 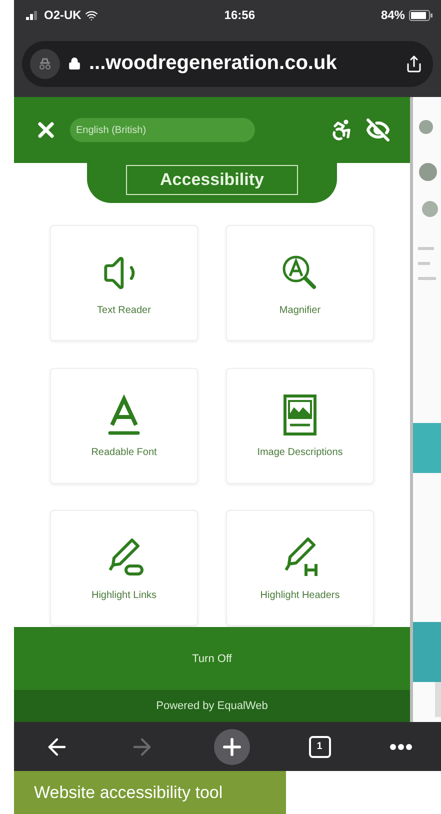 I want to click on url-text: ...woodregeneration.co.uk, so click(x=213, y=63).